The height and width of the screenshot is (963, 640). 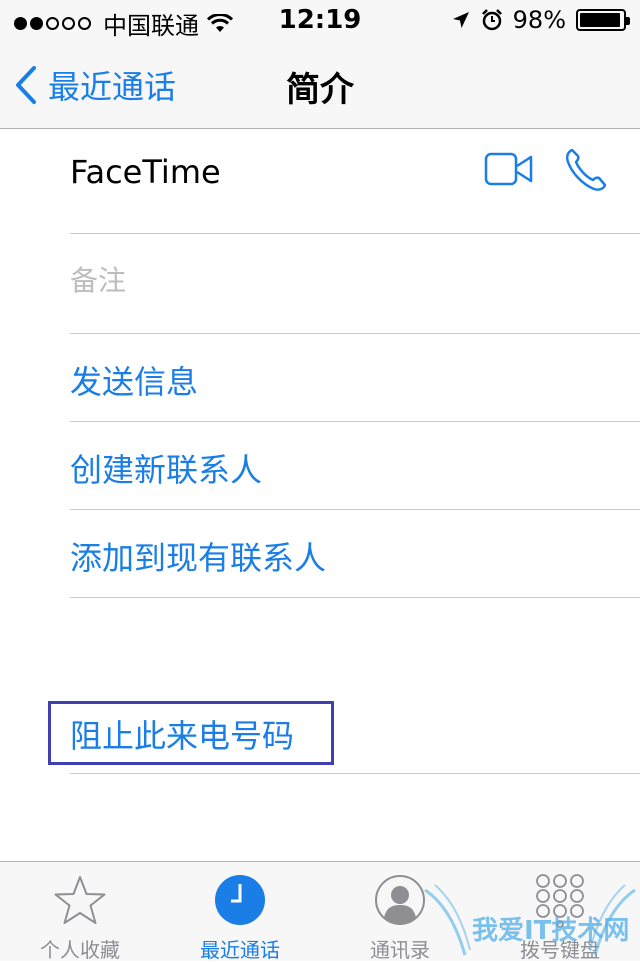 What do you see at coordinates (560, 901) in the screenshot?
I see `keypad-icon` at bounding box center [560, 901].